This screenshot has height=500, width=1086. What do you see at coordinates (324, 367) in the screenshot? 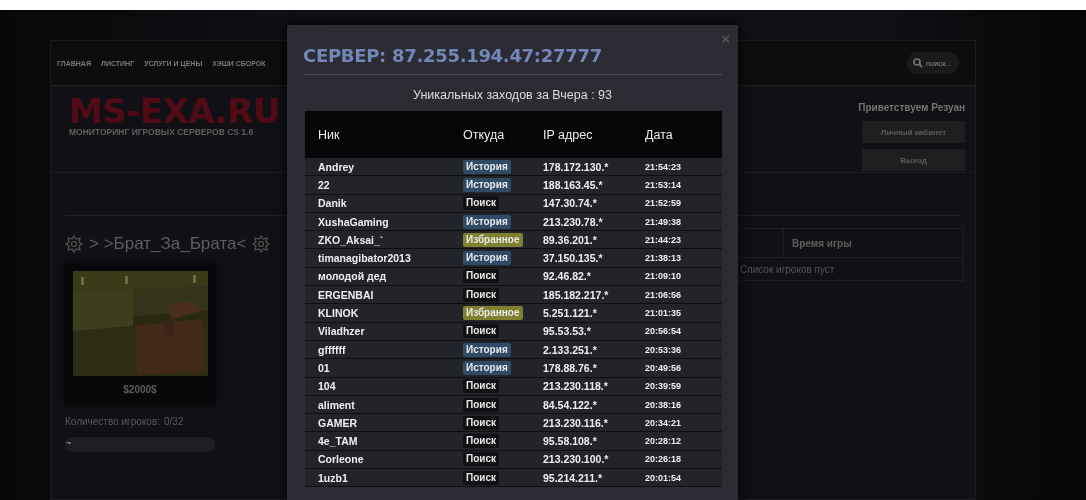
I see `nick-cell-text: 01` at bounding box center [324, 367].